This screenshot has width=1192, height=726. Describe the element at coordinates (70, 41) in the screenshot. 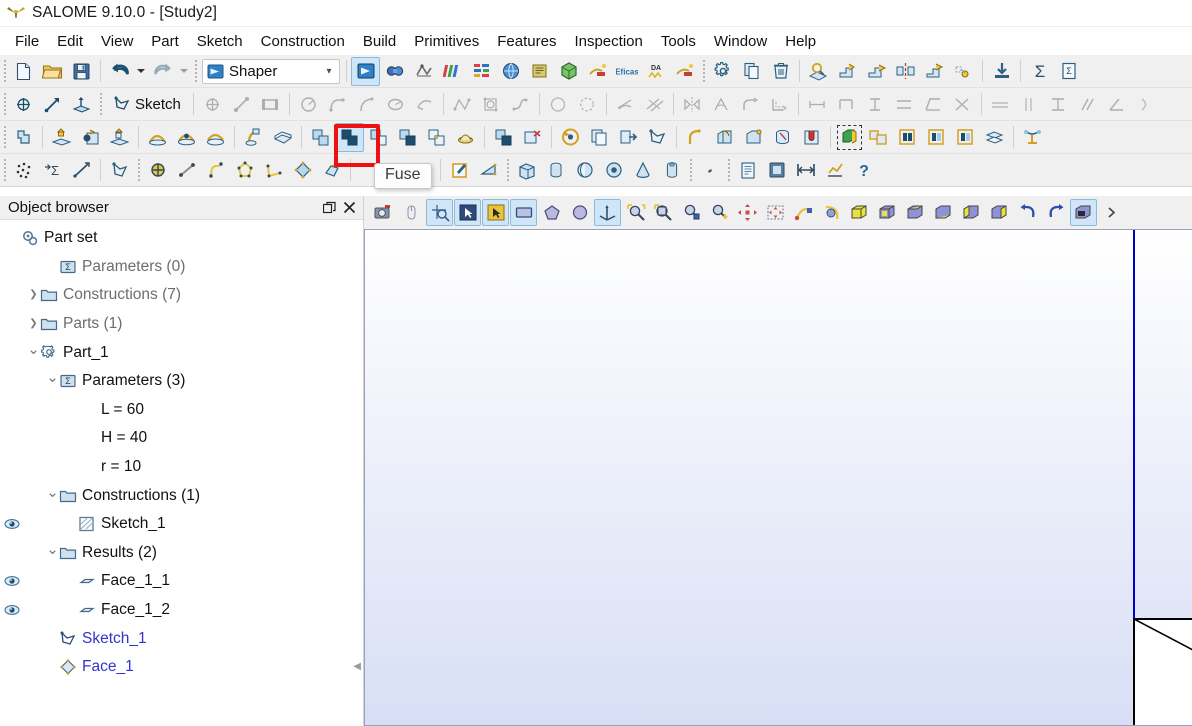

I see `menu-edit: Edit` at that location.